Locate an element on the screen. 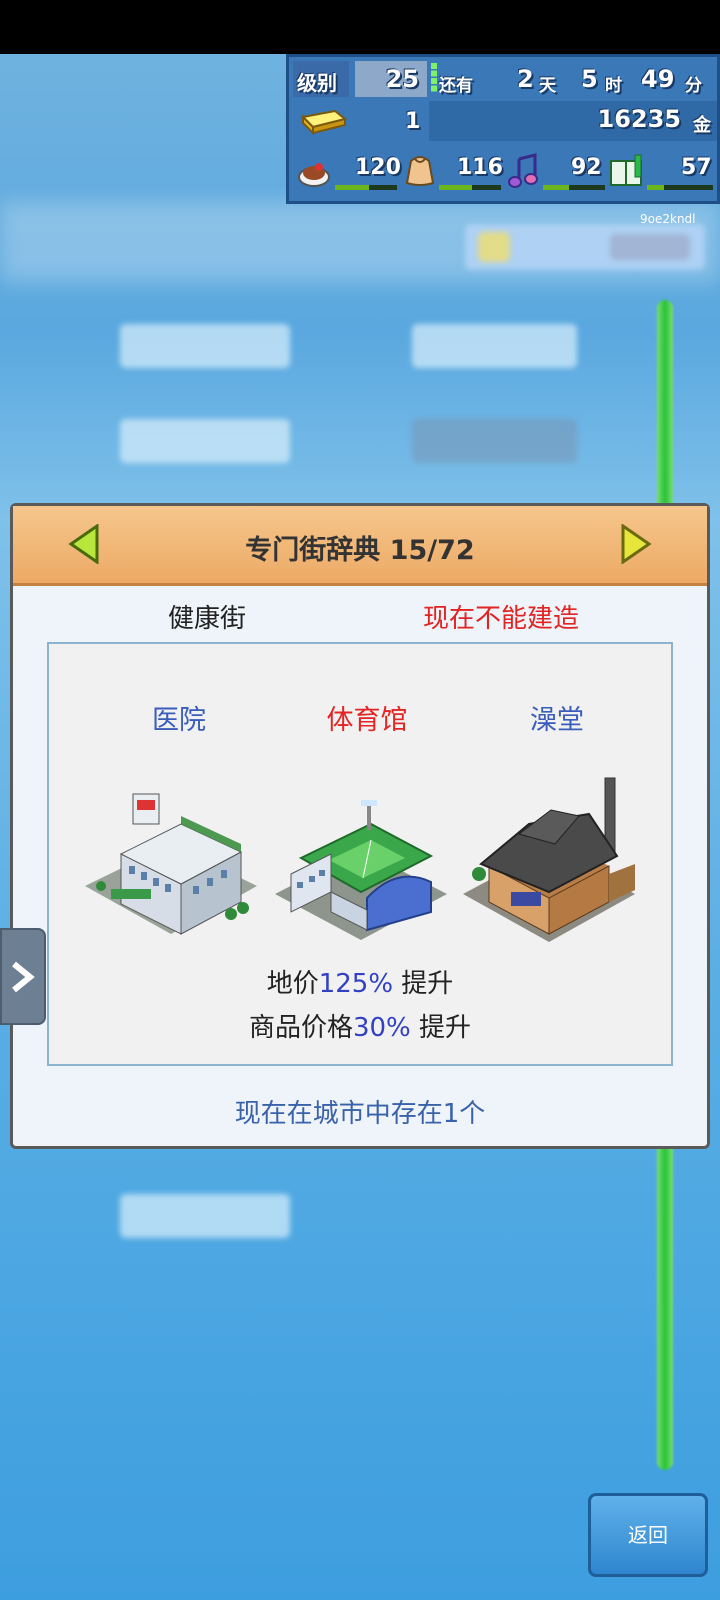 This screenshot has height=1600, width=720. book-icon is located at coordinates (626, 170).